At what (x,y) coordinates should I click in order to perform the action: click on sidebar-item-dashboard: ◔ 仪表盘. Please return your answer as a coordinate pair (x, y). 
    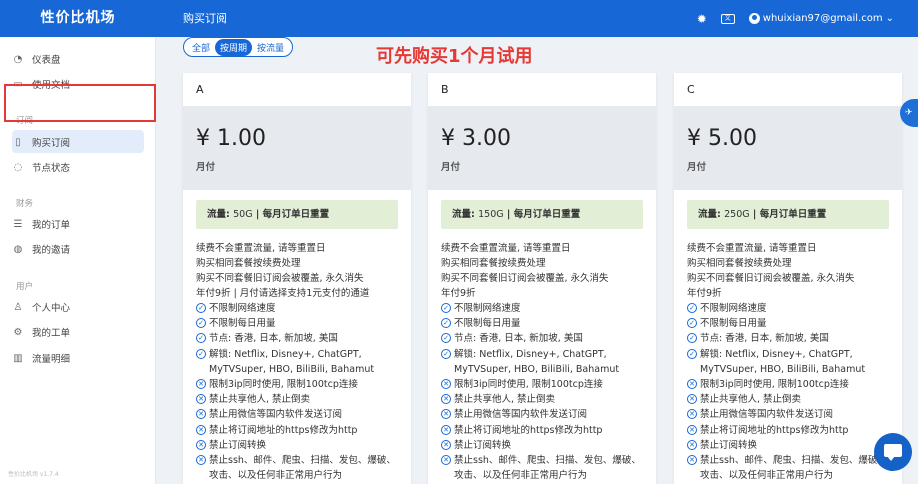
    Looking at the image, I should click on (36, 59).